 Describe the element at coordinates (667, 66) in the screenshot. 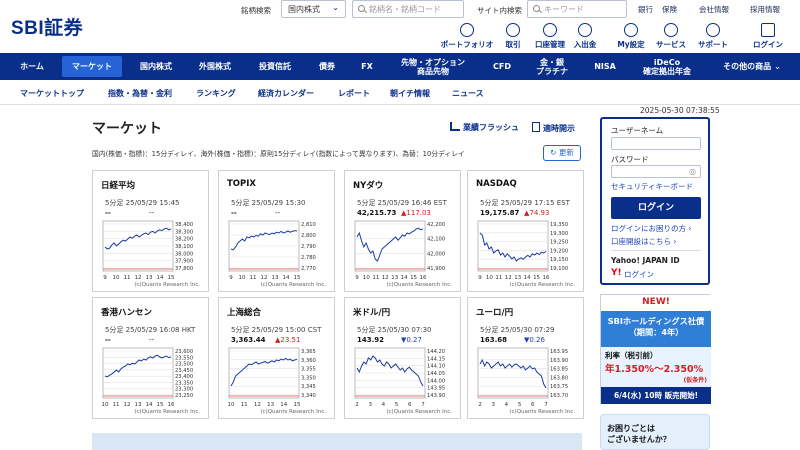

I see `nav-ideco: iDeCo 確定拠出年金` at that location.